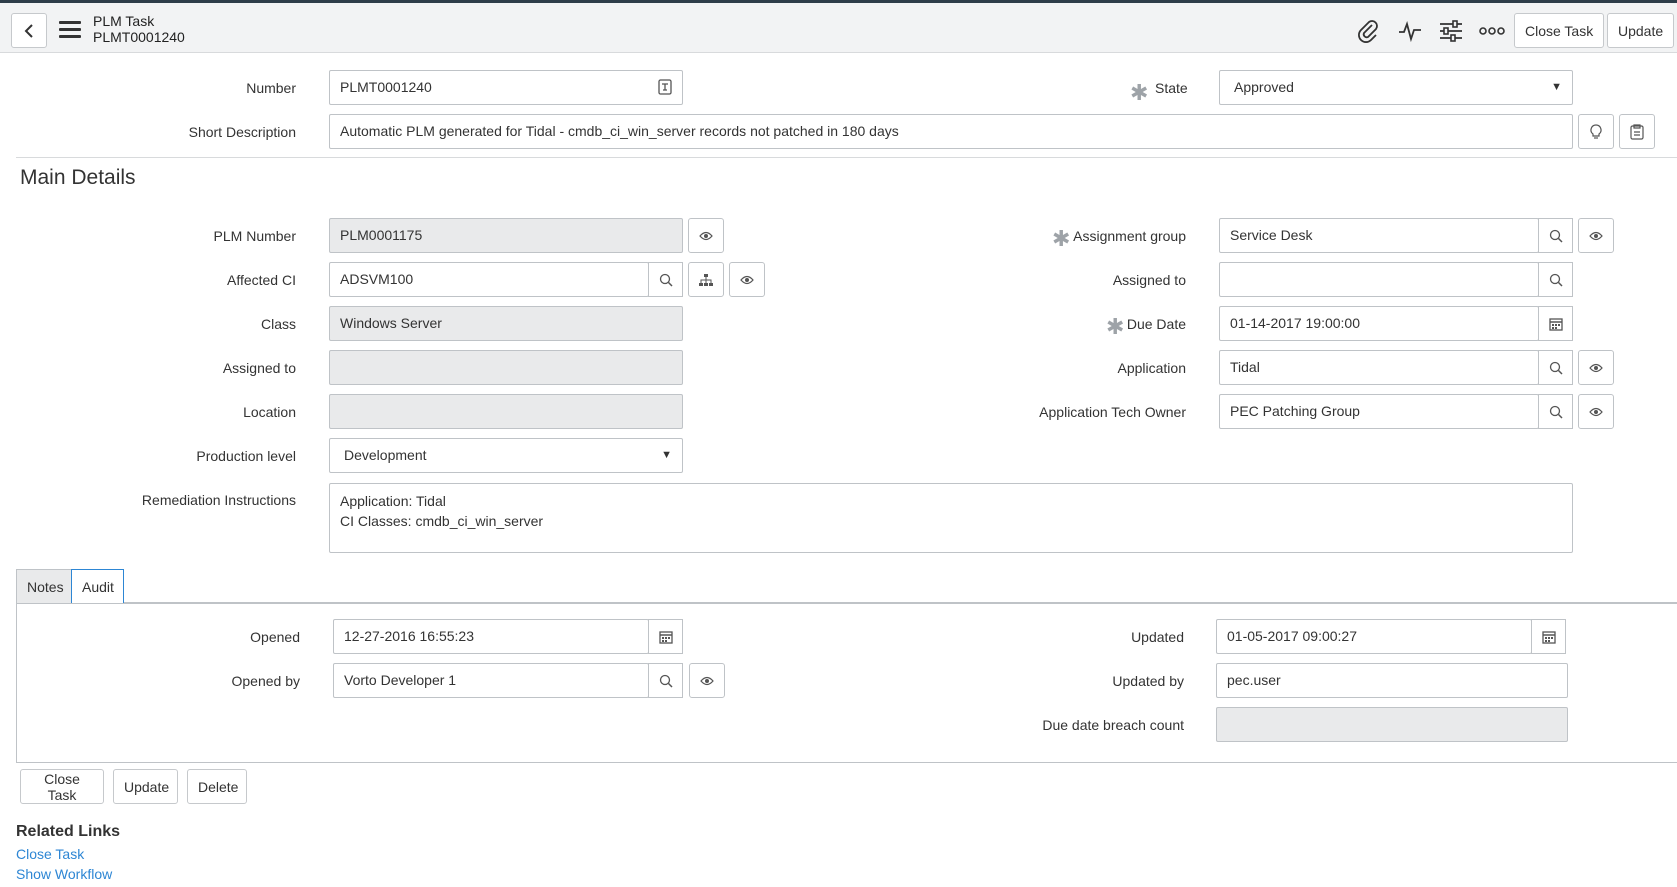  Describe the element at coordinates (261, 280) in the screenshot. I see `affected-ci-label: Affected CI` at that location.